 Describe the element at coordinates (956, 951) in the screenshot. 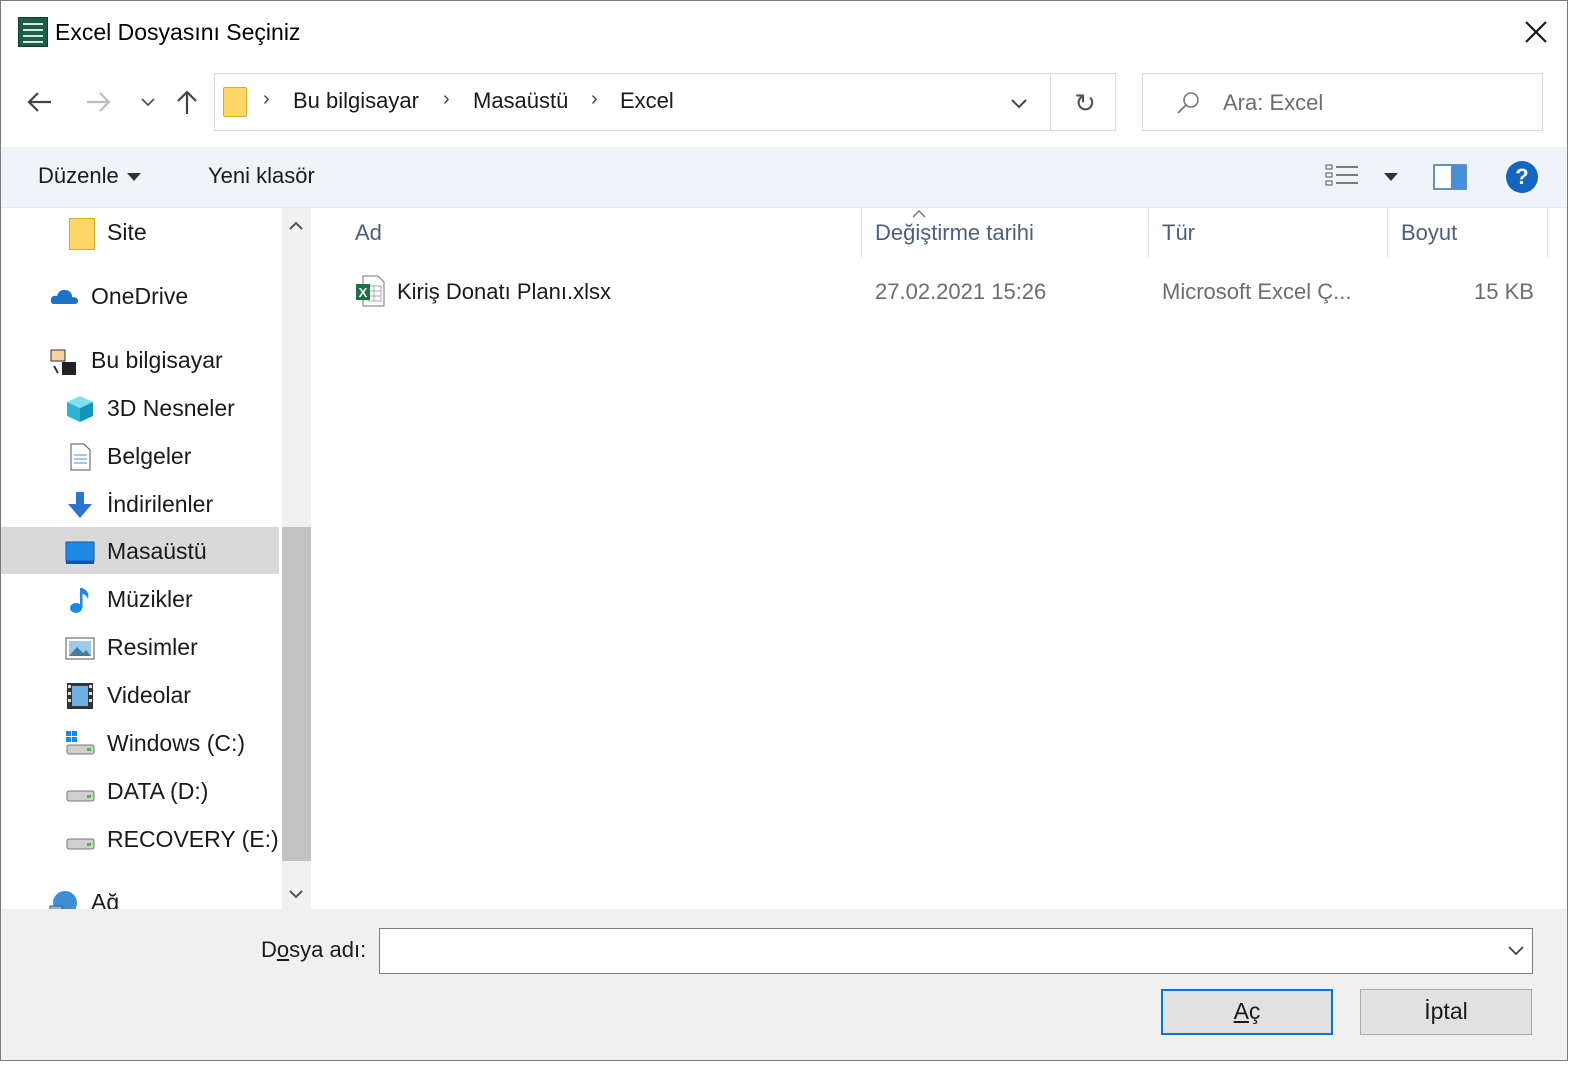

I see `filename-input` at that location.